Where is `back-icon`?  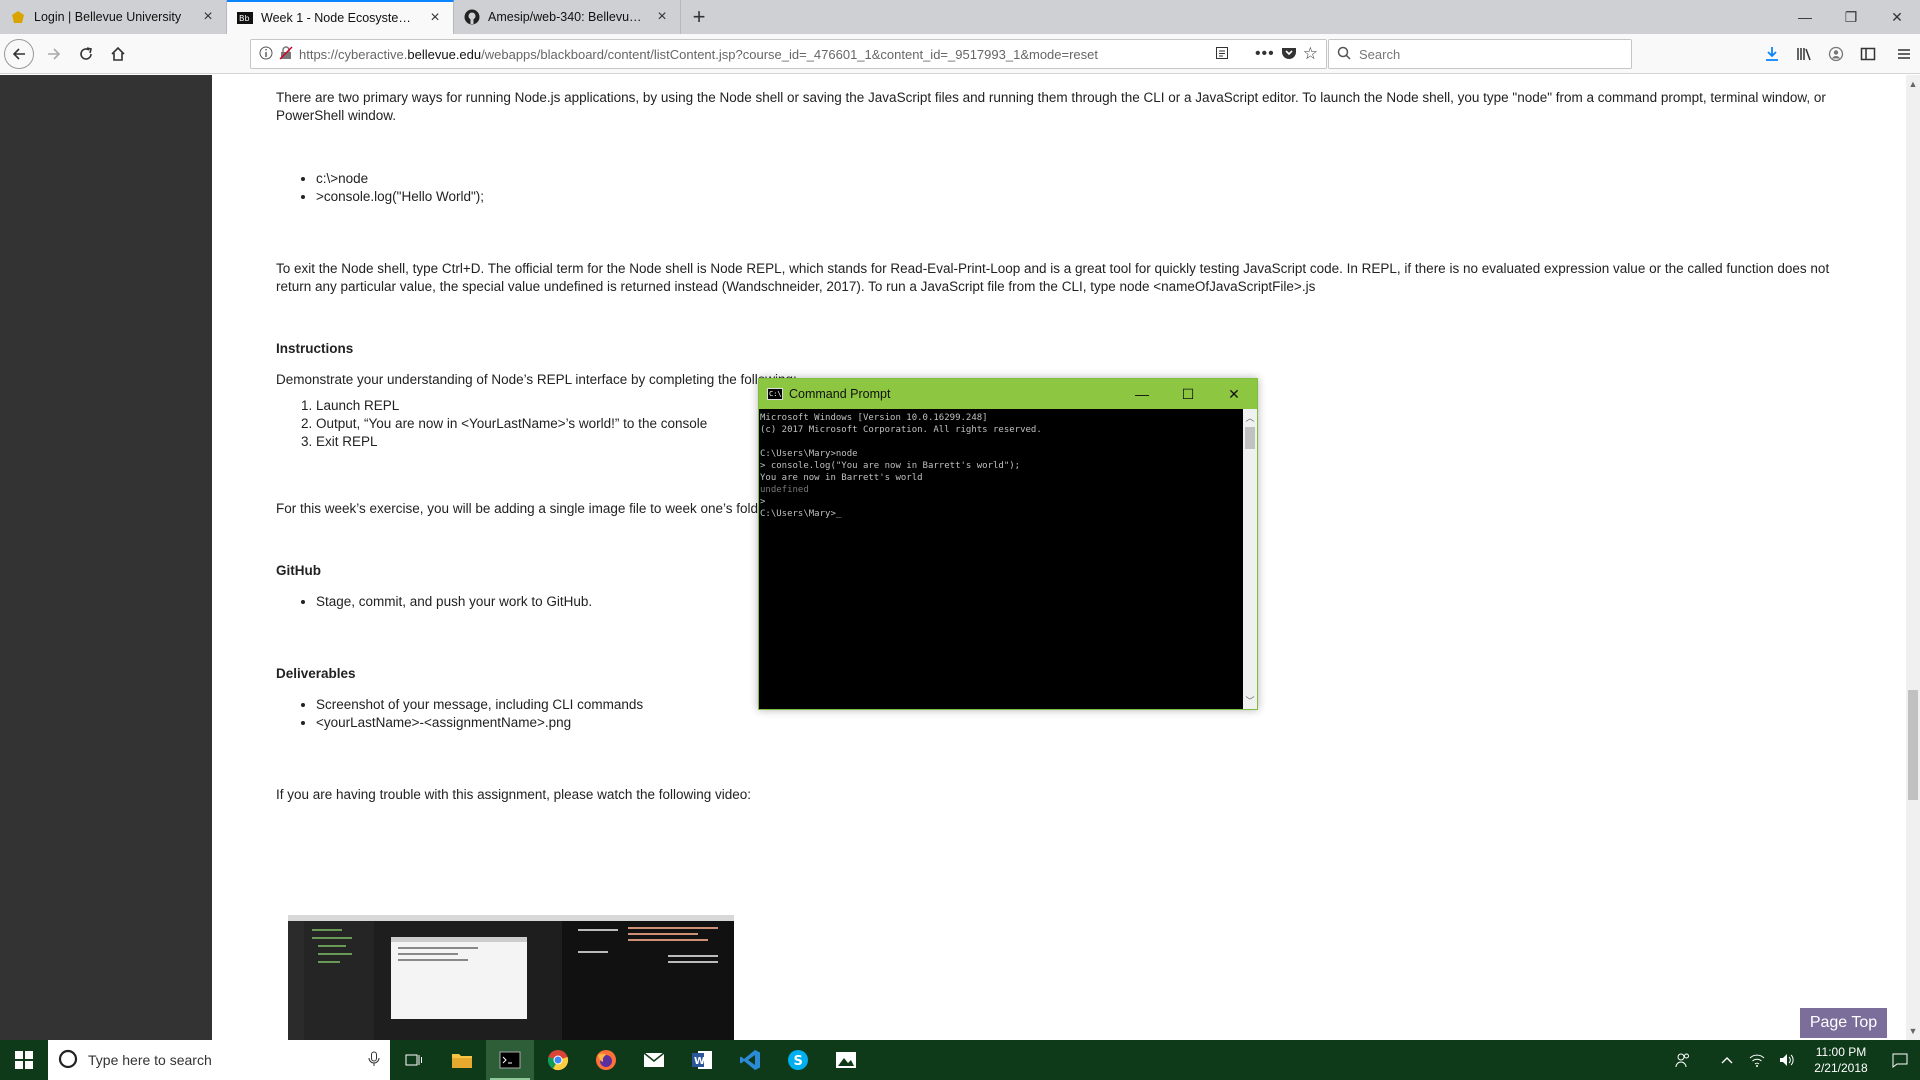
back-icon is located at coordinates (19, 53).